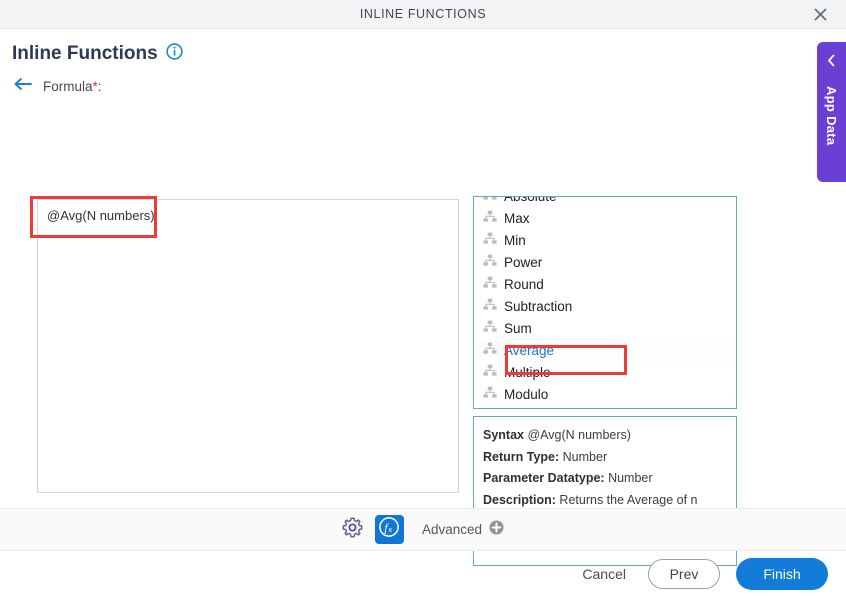  What do you see at coordinates (544, 478) in the screenshot?
I see `parameter-datatype-key: Parameter Datatype:` at bounding box center [544, 478].